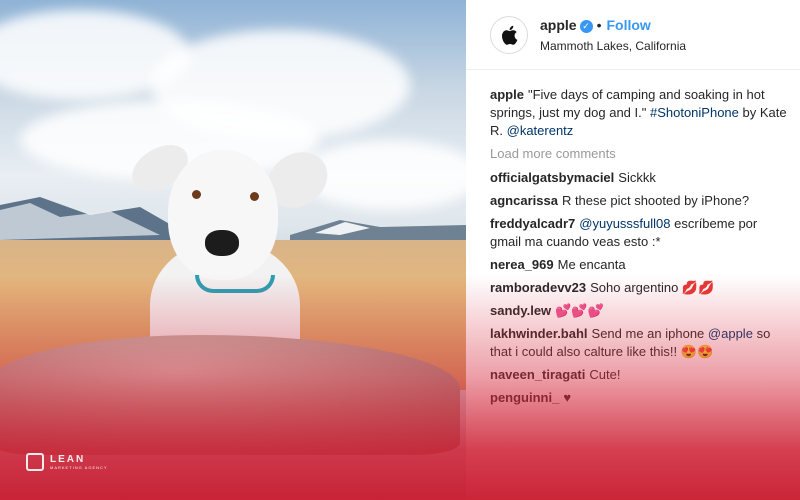 The width and height of the screenshot is (800, 500). I want to click on avatar, so click(509, 34).